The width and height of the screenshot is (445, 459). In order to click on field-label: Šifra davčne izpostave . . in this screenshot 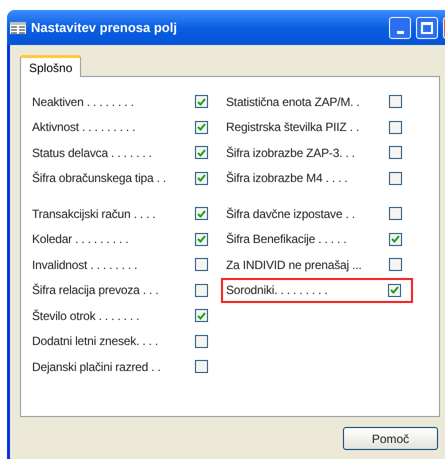, I will do `click(290, 214)`.